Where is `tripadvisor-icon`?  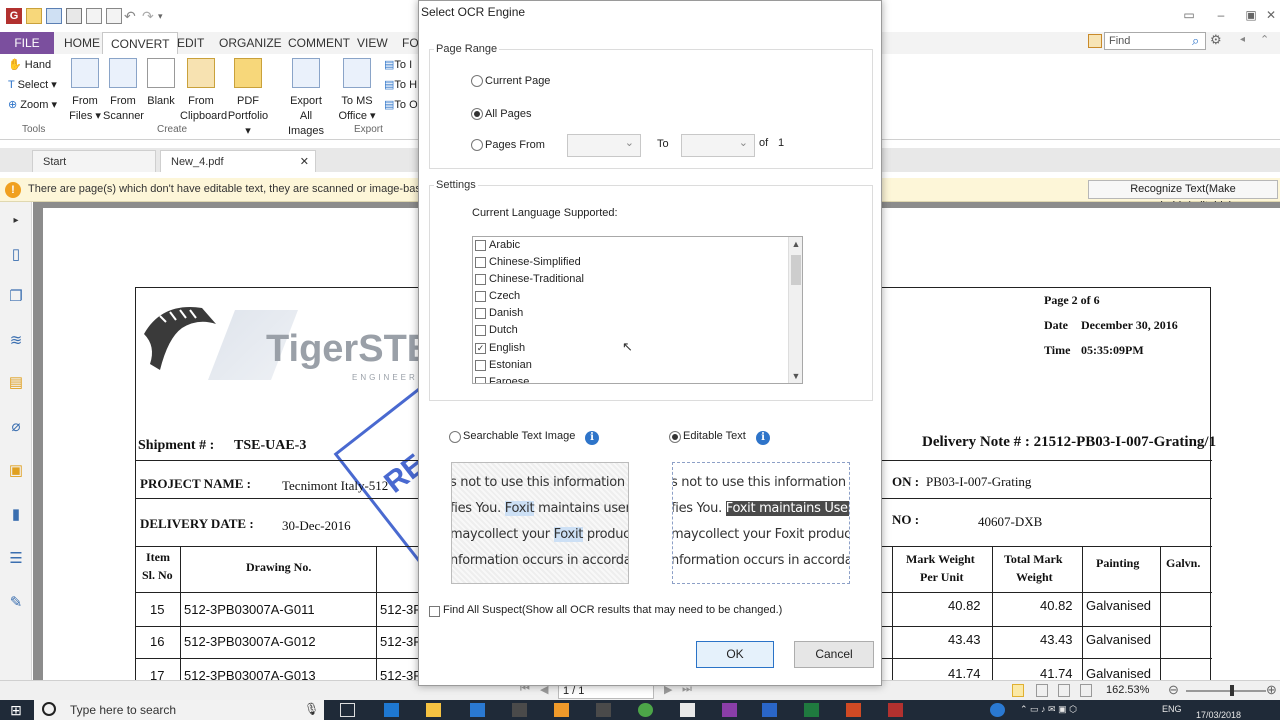
tripadvisor-icon is located at coordinates (603, 710).